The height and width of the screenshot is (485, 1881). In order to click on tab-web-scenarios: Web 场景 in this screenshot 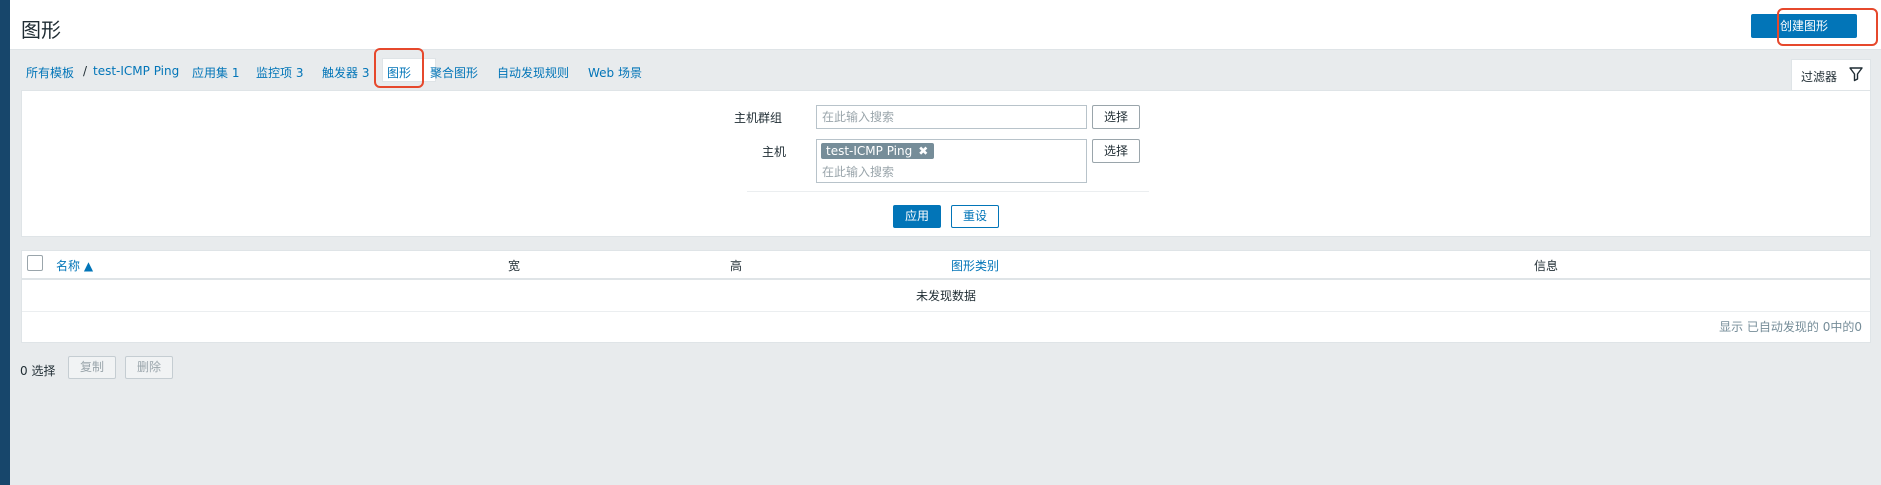, I will do `click(615, 72)`.